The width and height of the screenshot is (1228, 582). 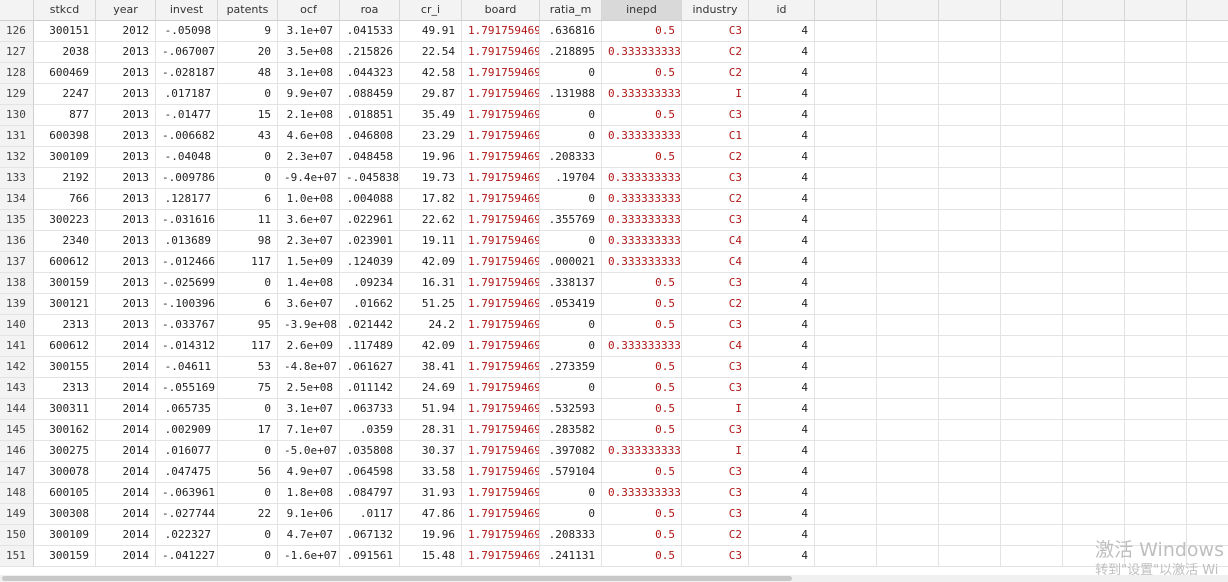 What do you see at coordinates (126, 325) in the screenshot?
I see `cell-year: 2013` at bounding box center [126, 325].